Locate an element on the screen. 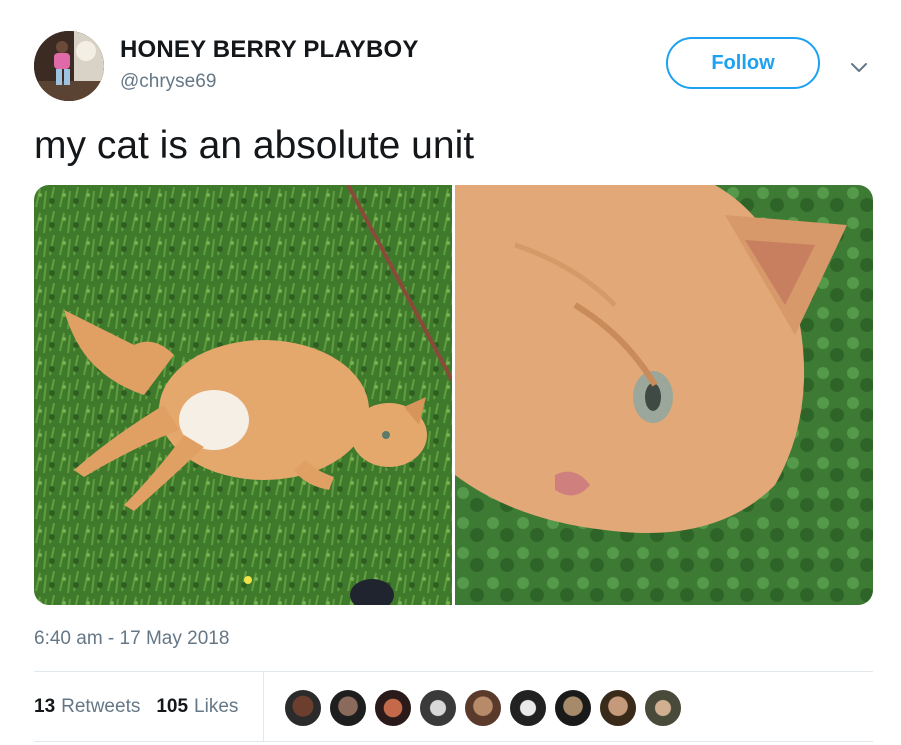 This screenshot has height=745, width=901. author-avatar is located at coordinates (69, 66).